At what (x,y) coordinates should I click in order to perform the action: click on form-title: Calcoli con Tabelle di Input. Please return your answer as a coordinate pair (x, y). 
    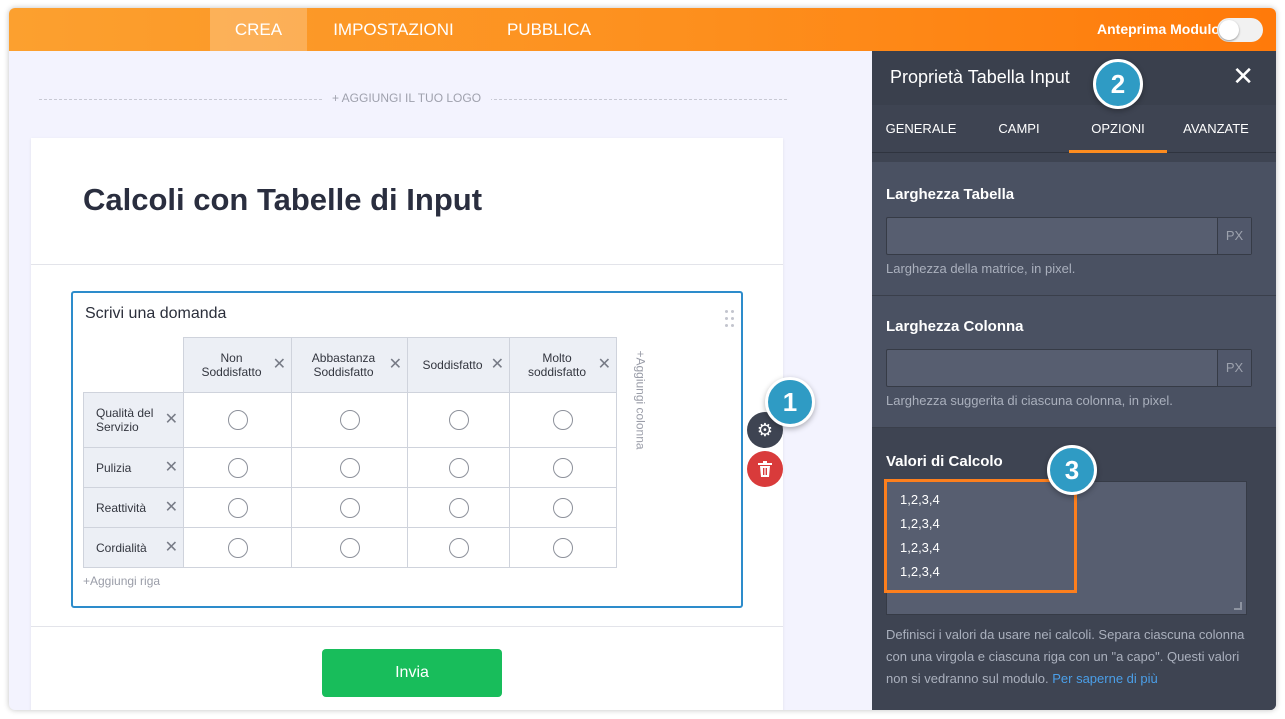
    Looking at the image, I should click on (282, 200).